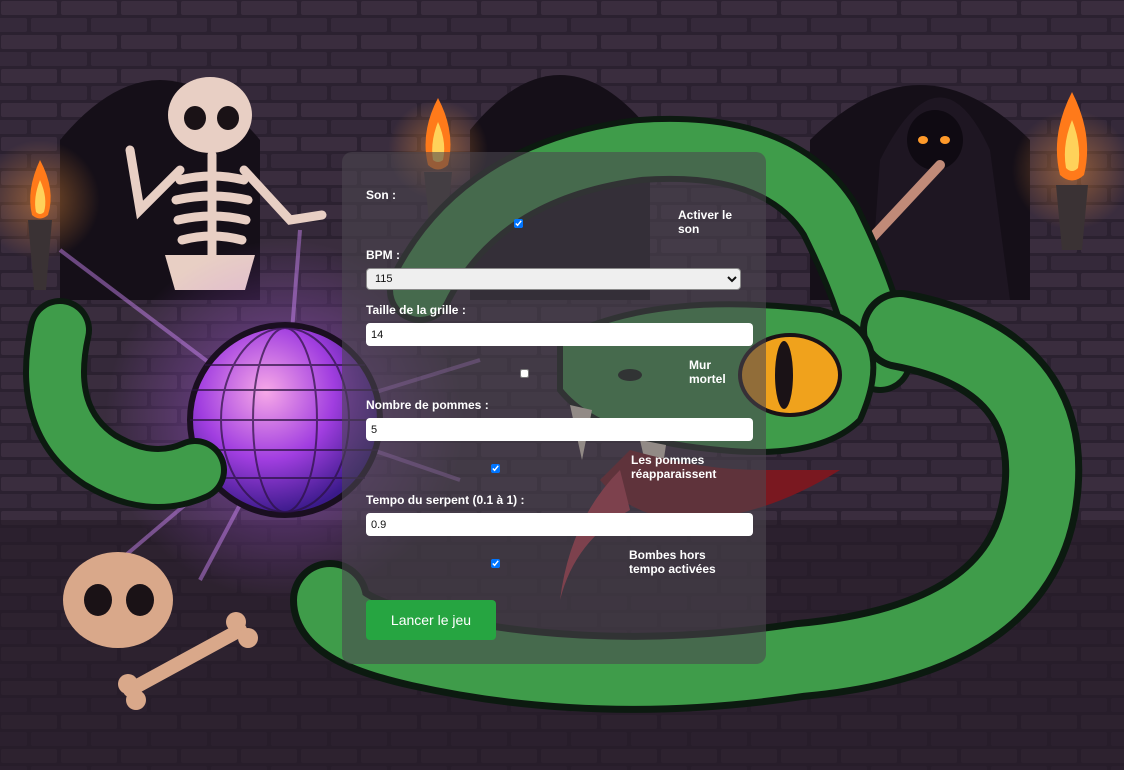 The width and height of the screenshot is (1124, 770). Describe the element at coordinates (416, 310) in the screenshot. I see `grid-size-label: Taille de la grille :` at that location.